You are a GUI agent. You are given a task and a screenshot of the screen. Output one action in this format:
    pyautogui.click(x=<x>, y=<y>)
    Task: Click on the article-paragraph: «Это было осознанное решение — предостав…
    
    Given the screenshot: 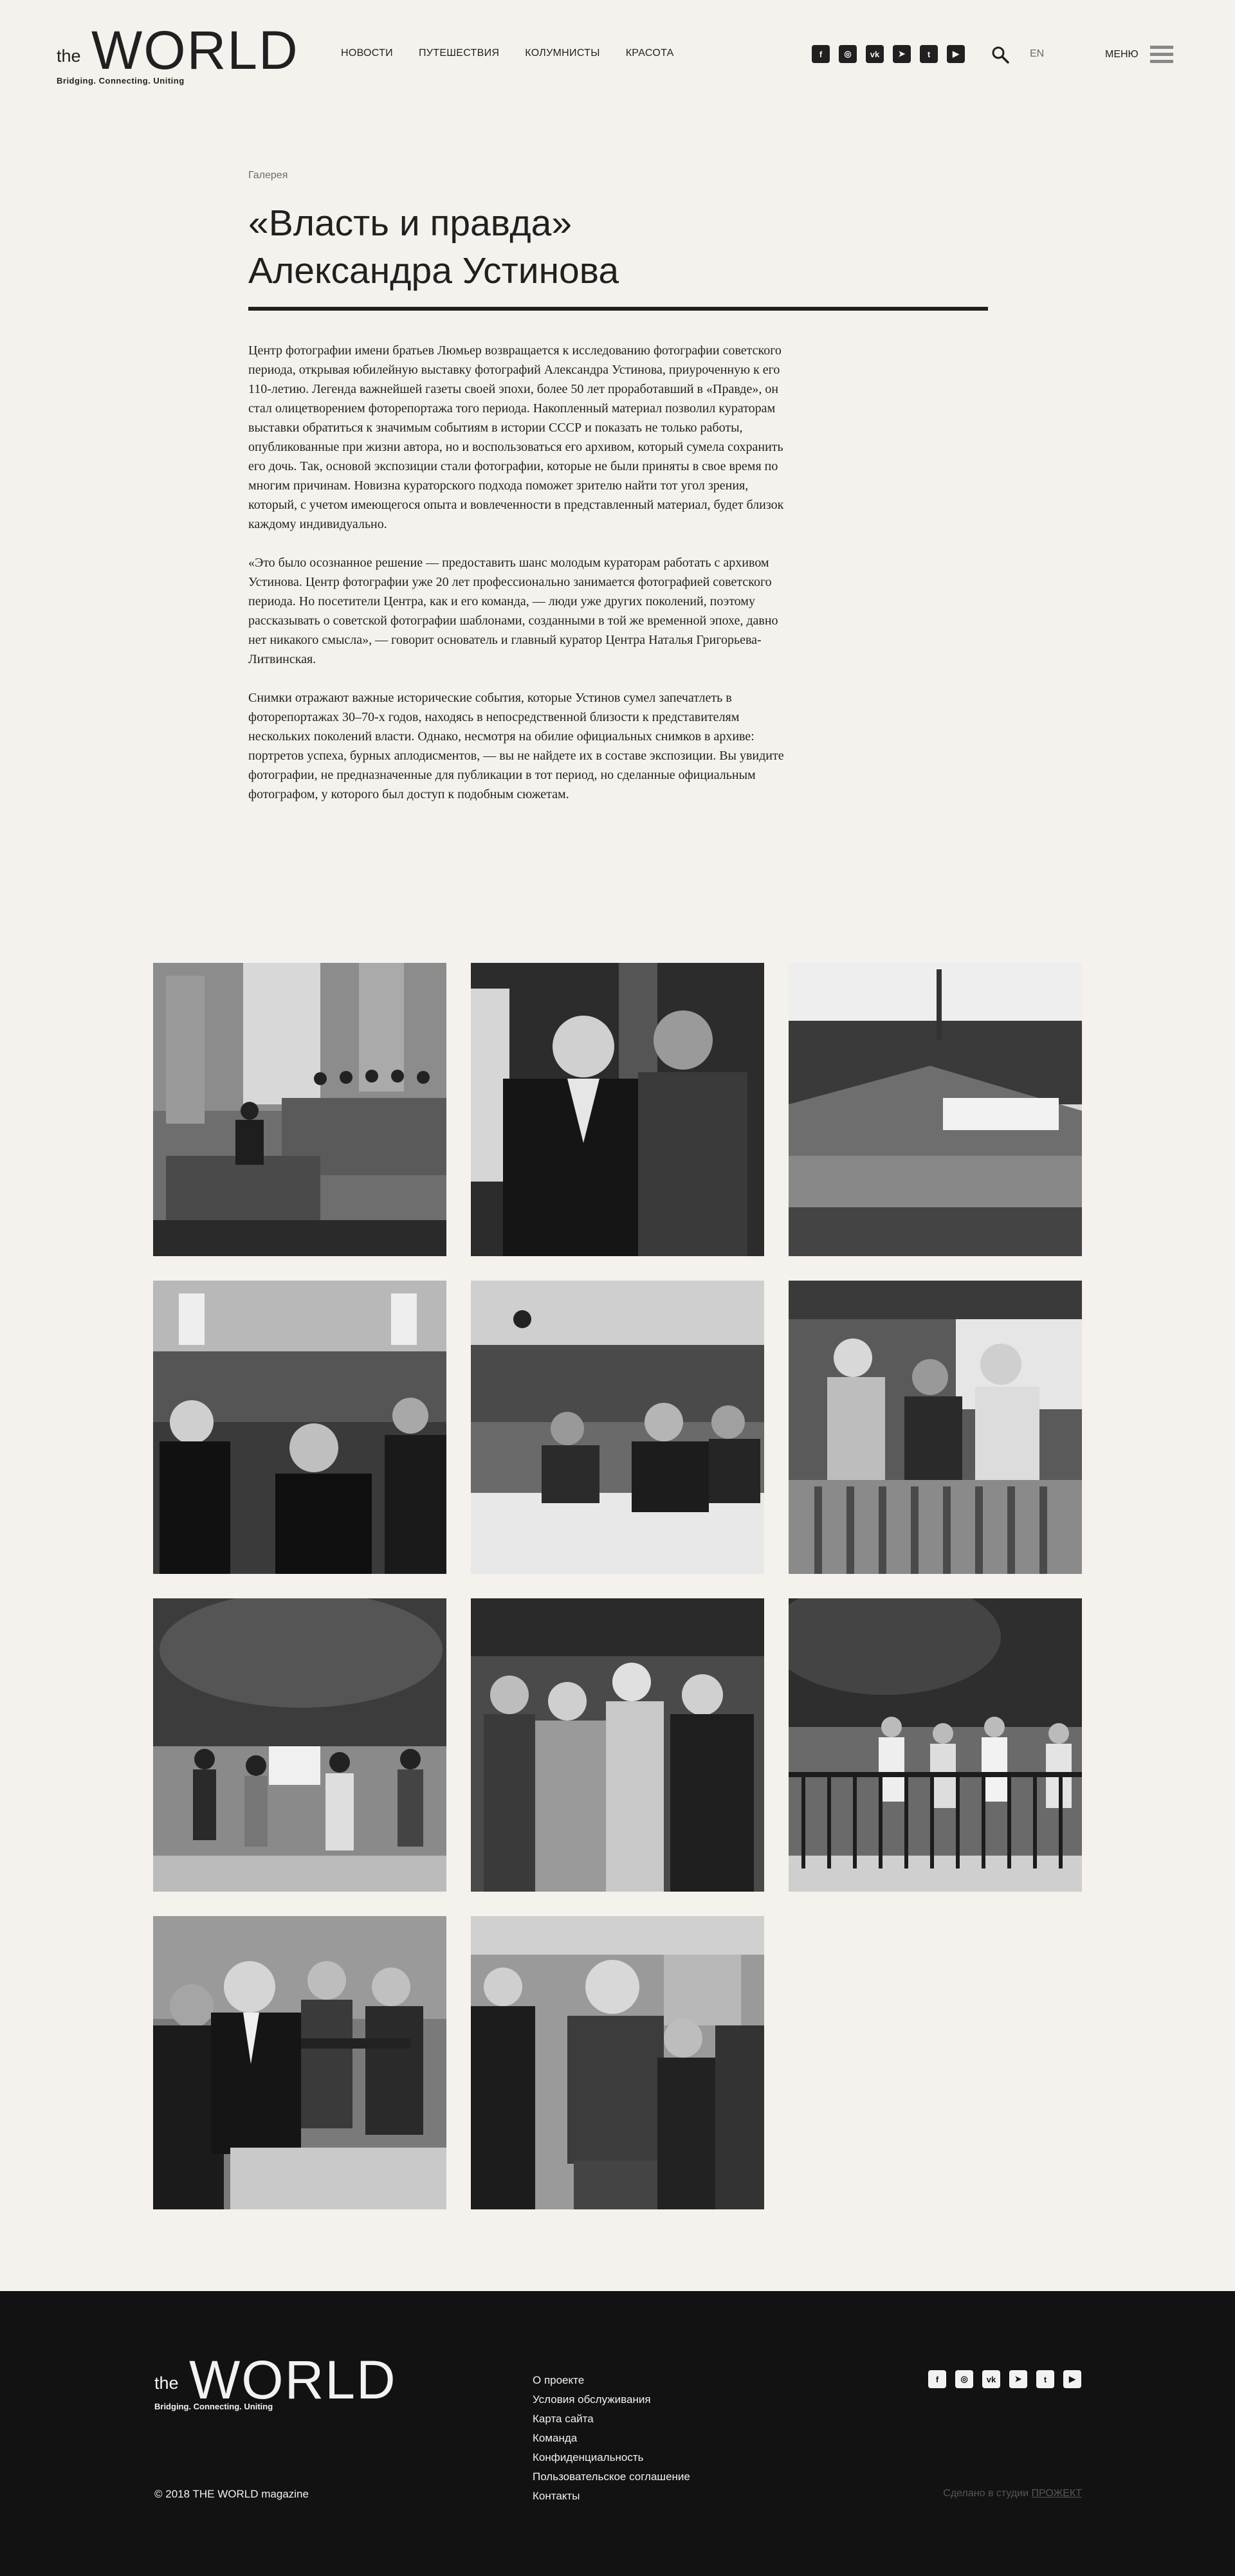 What is the action you would take?
    pyautogui.click(x=513, y=611)
    